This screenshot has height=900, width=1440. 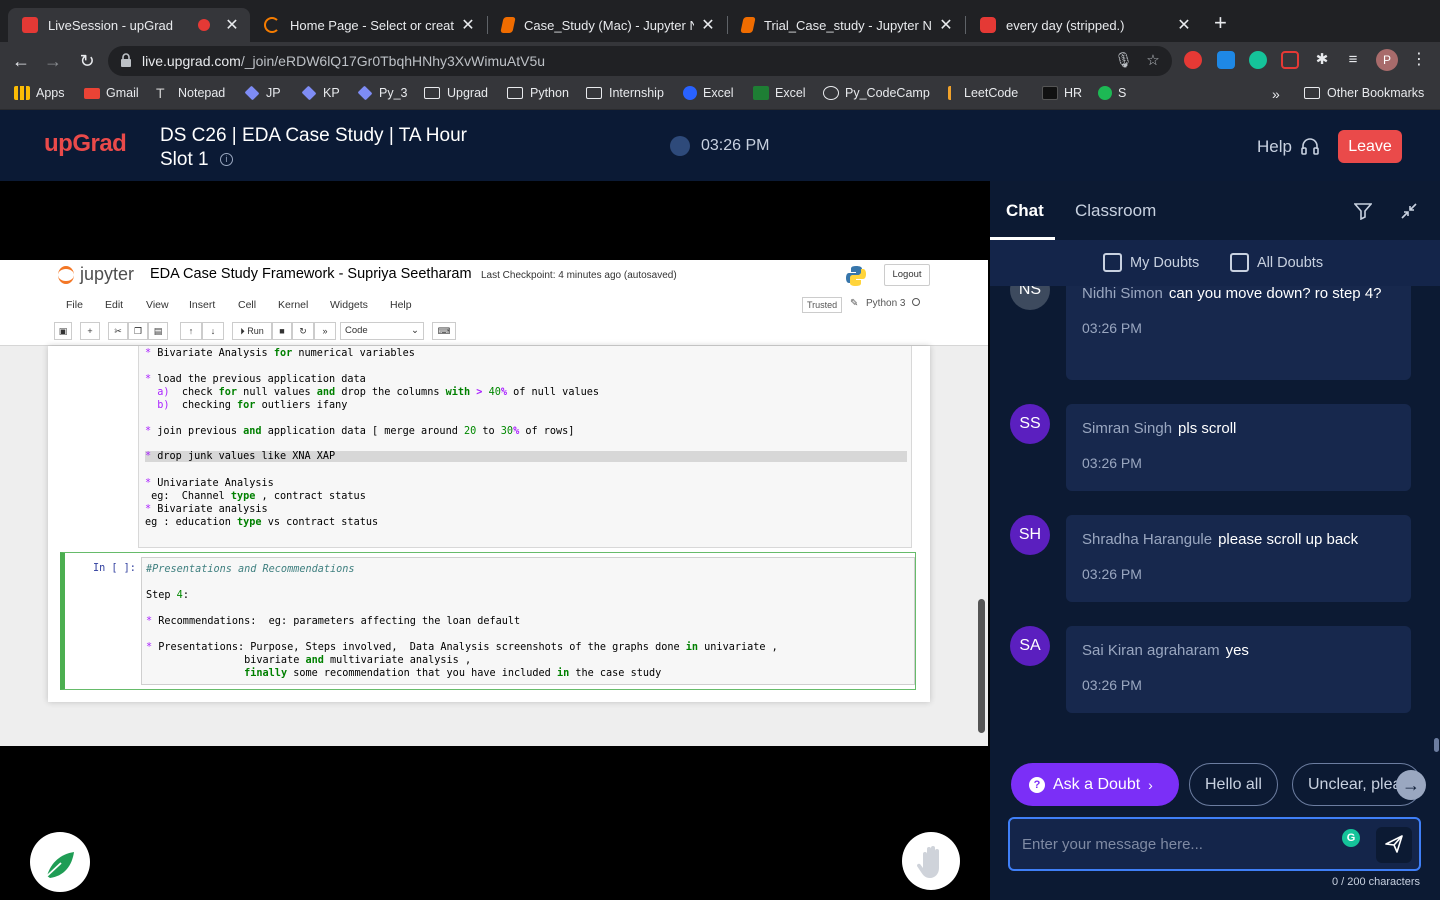 I want to click on leave-button: Leave, so click(x=1370, y=146).